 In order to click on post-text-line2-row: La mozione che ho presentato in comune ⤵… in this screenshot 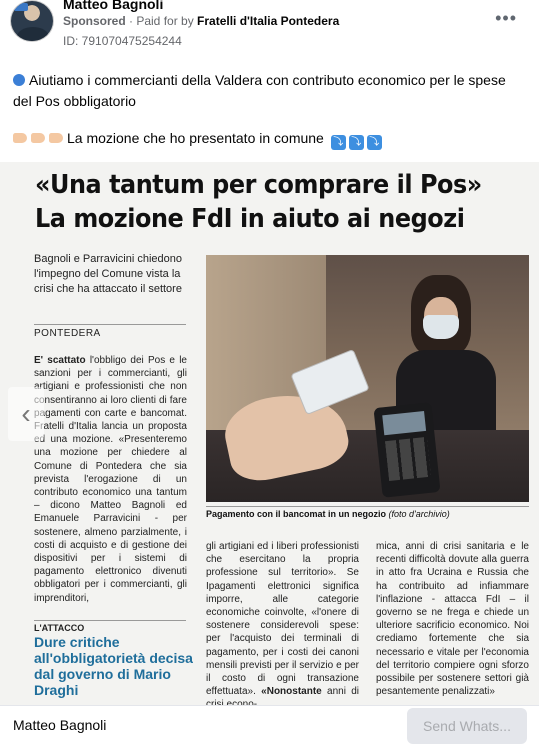, I will do `click(197, 140)`.